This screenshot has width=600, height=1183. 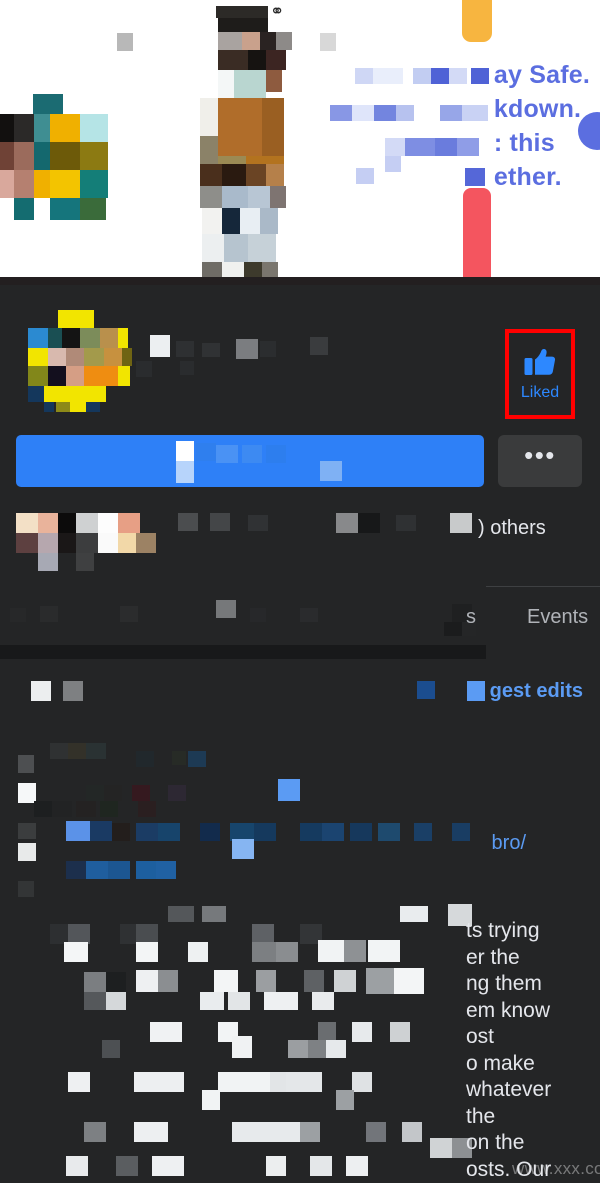 I want to click on yellow-shape, so click(x=477, y=21).